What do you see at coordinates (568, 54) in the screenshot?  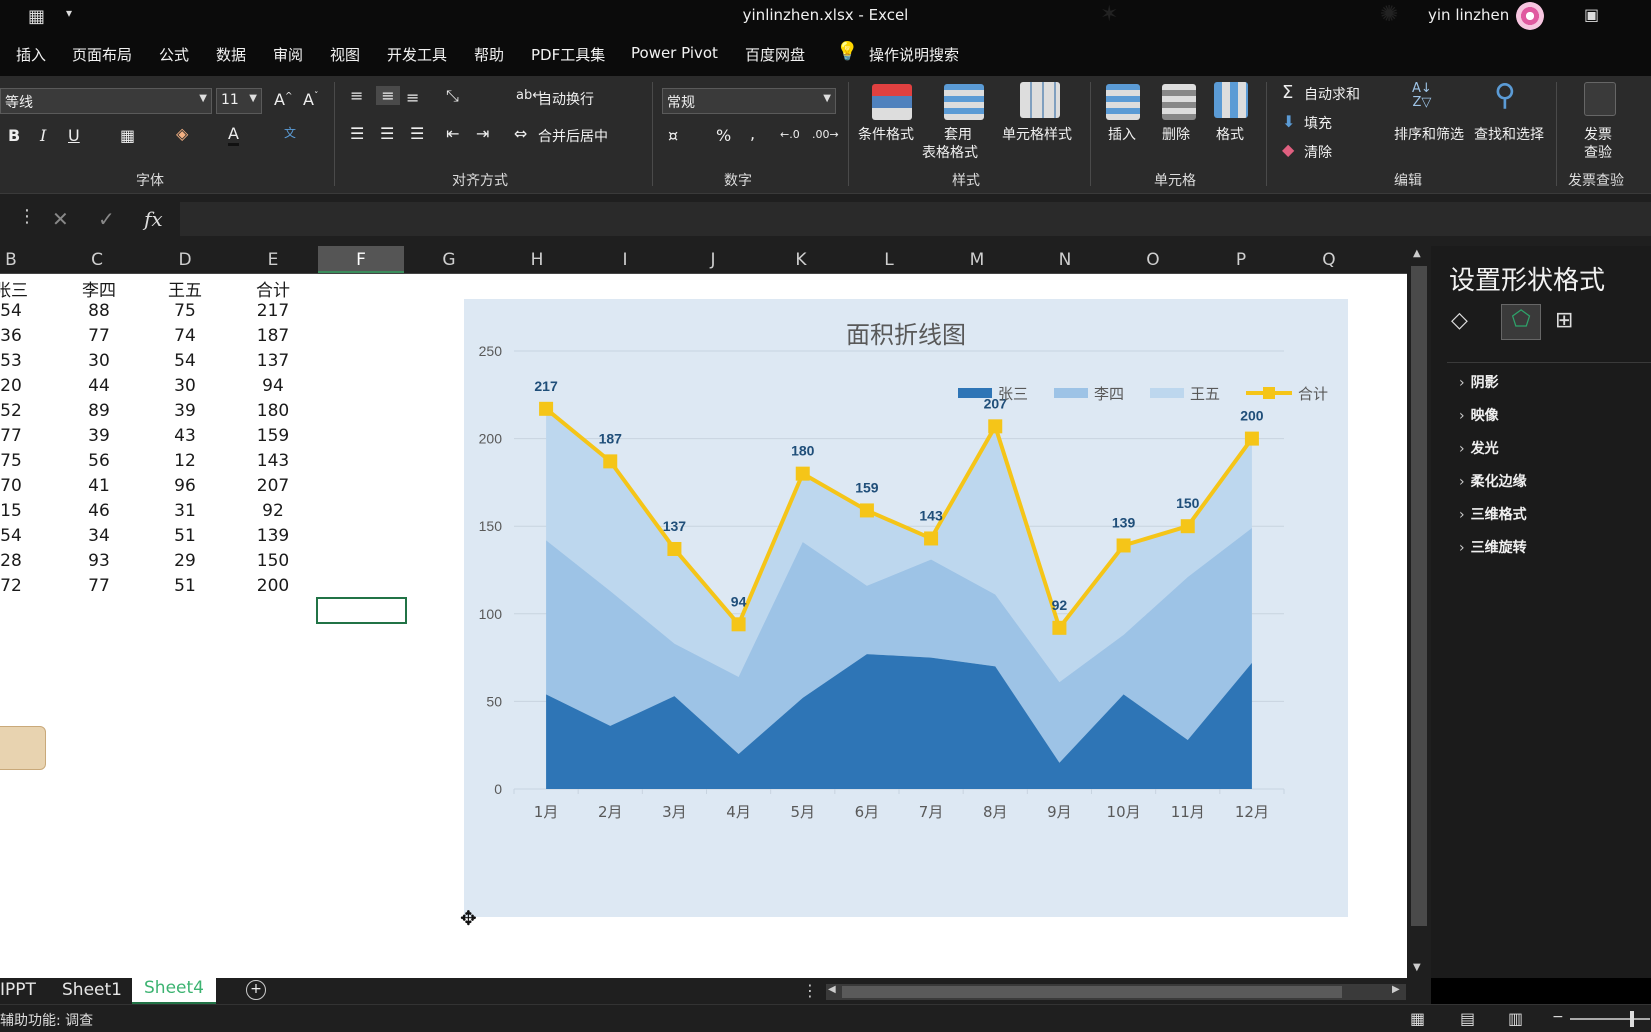 I see `menu-pdf-tools: PDF工具集` at bounding box center [568, 54].